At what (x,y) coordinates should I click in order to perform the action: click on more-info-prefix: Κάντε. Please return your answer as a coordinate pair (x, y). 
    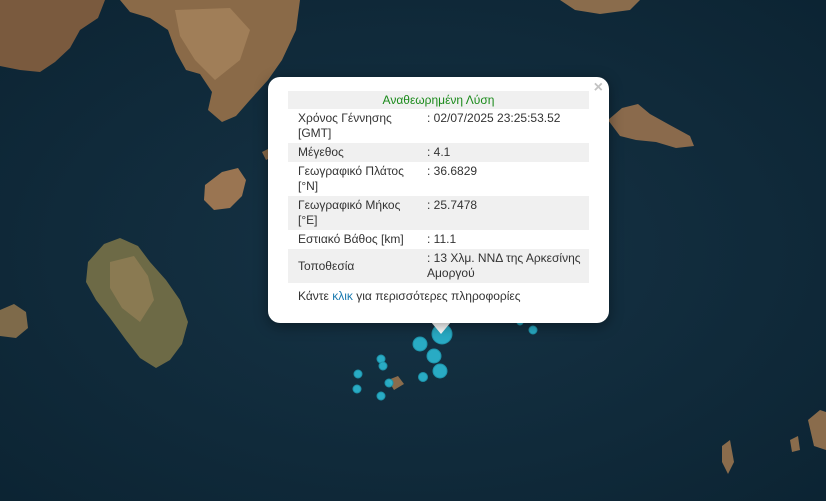
    Looking at the image, I should click on (313, 296).